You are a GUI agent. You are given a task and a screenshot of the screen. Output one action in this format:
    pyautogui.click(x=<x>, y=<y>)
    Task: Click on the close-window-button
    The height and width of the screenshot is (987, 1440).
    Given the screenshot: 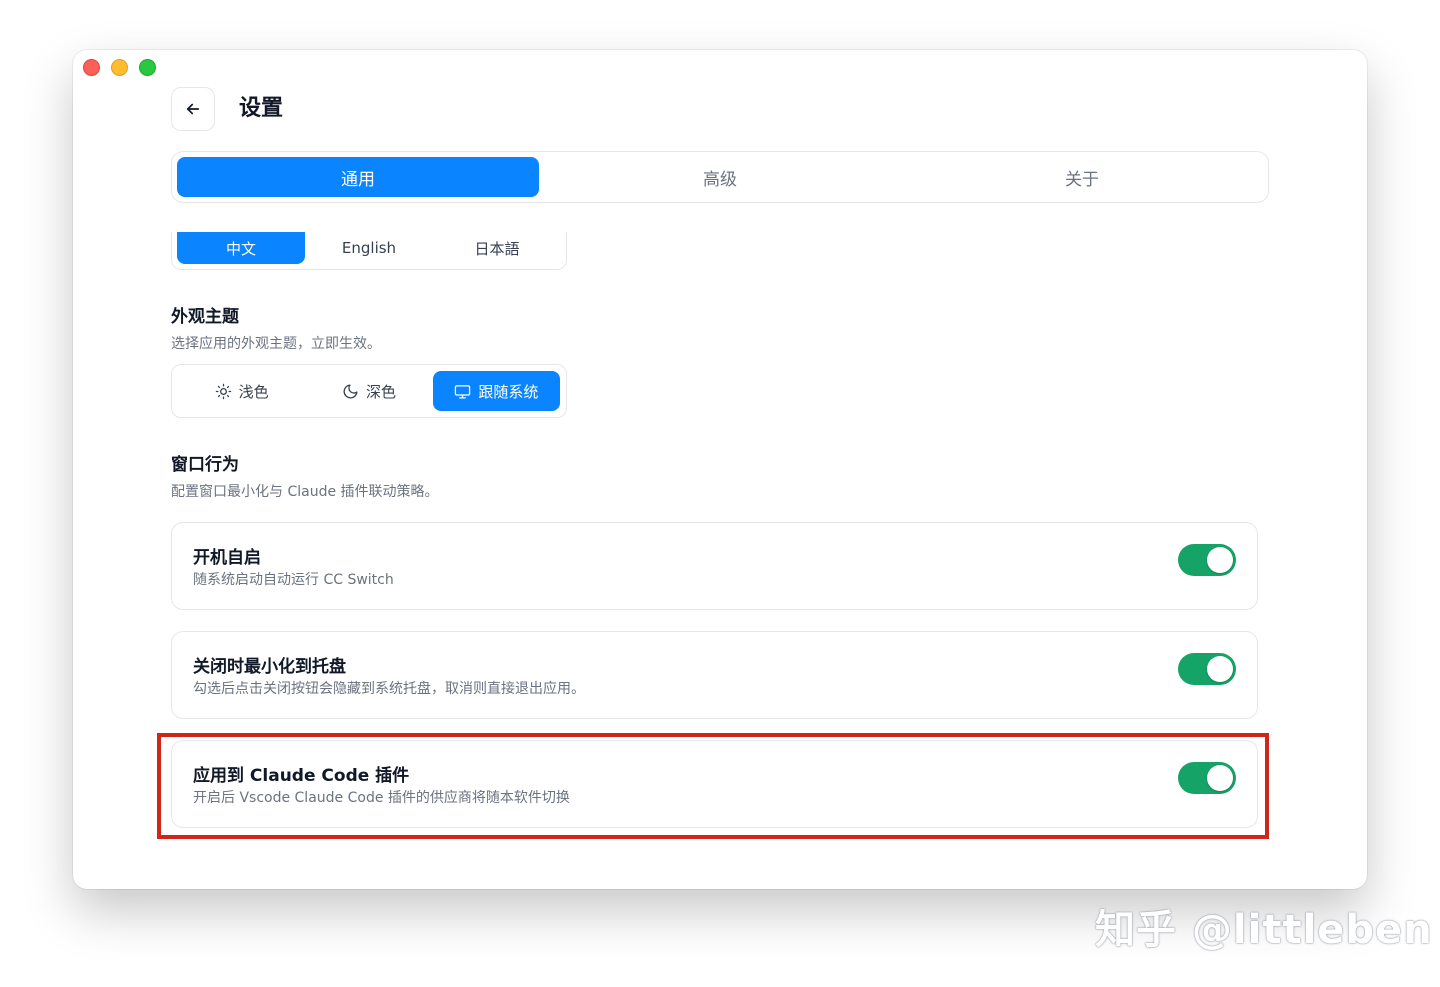 What is the action you would take?
    pyautogui.click(x=91, y=67)
    